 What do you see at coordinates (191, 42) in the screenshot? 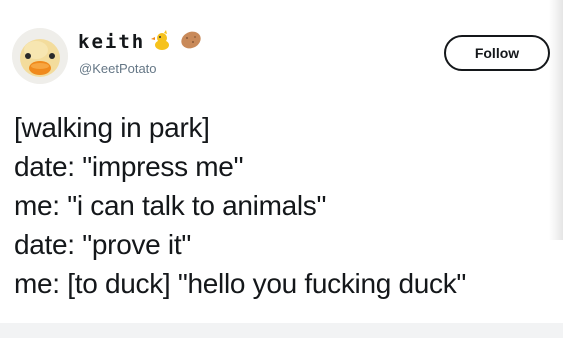
I see `potato-emoji-icon` at bounding box center [191, 42].